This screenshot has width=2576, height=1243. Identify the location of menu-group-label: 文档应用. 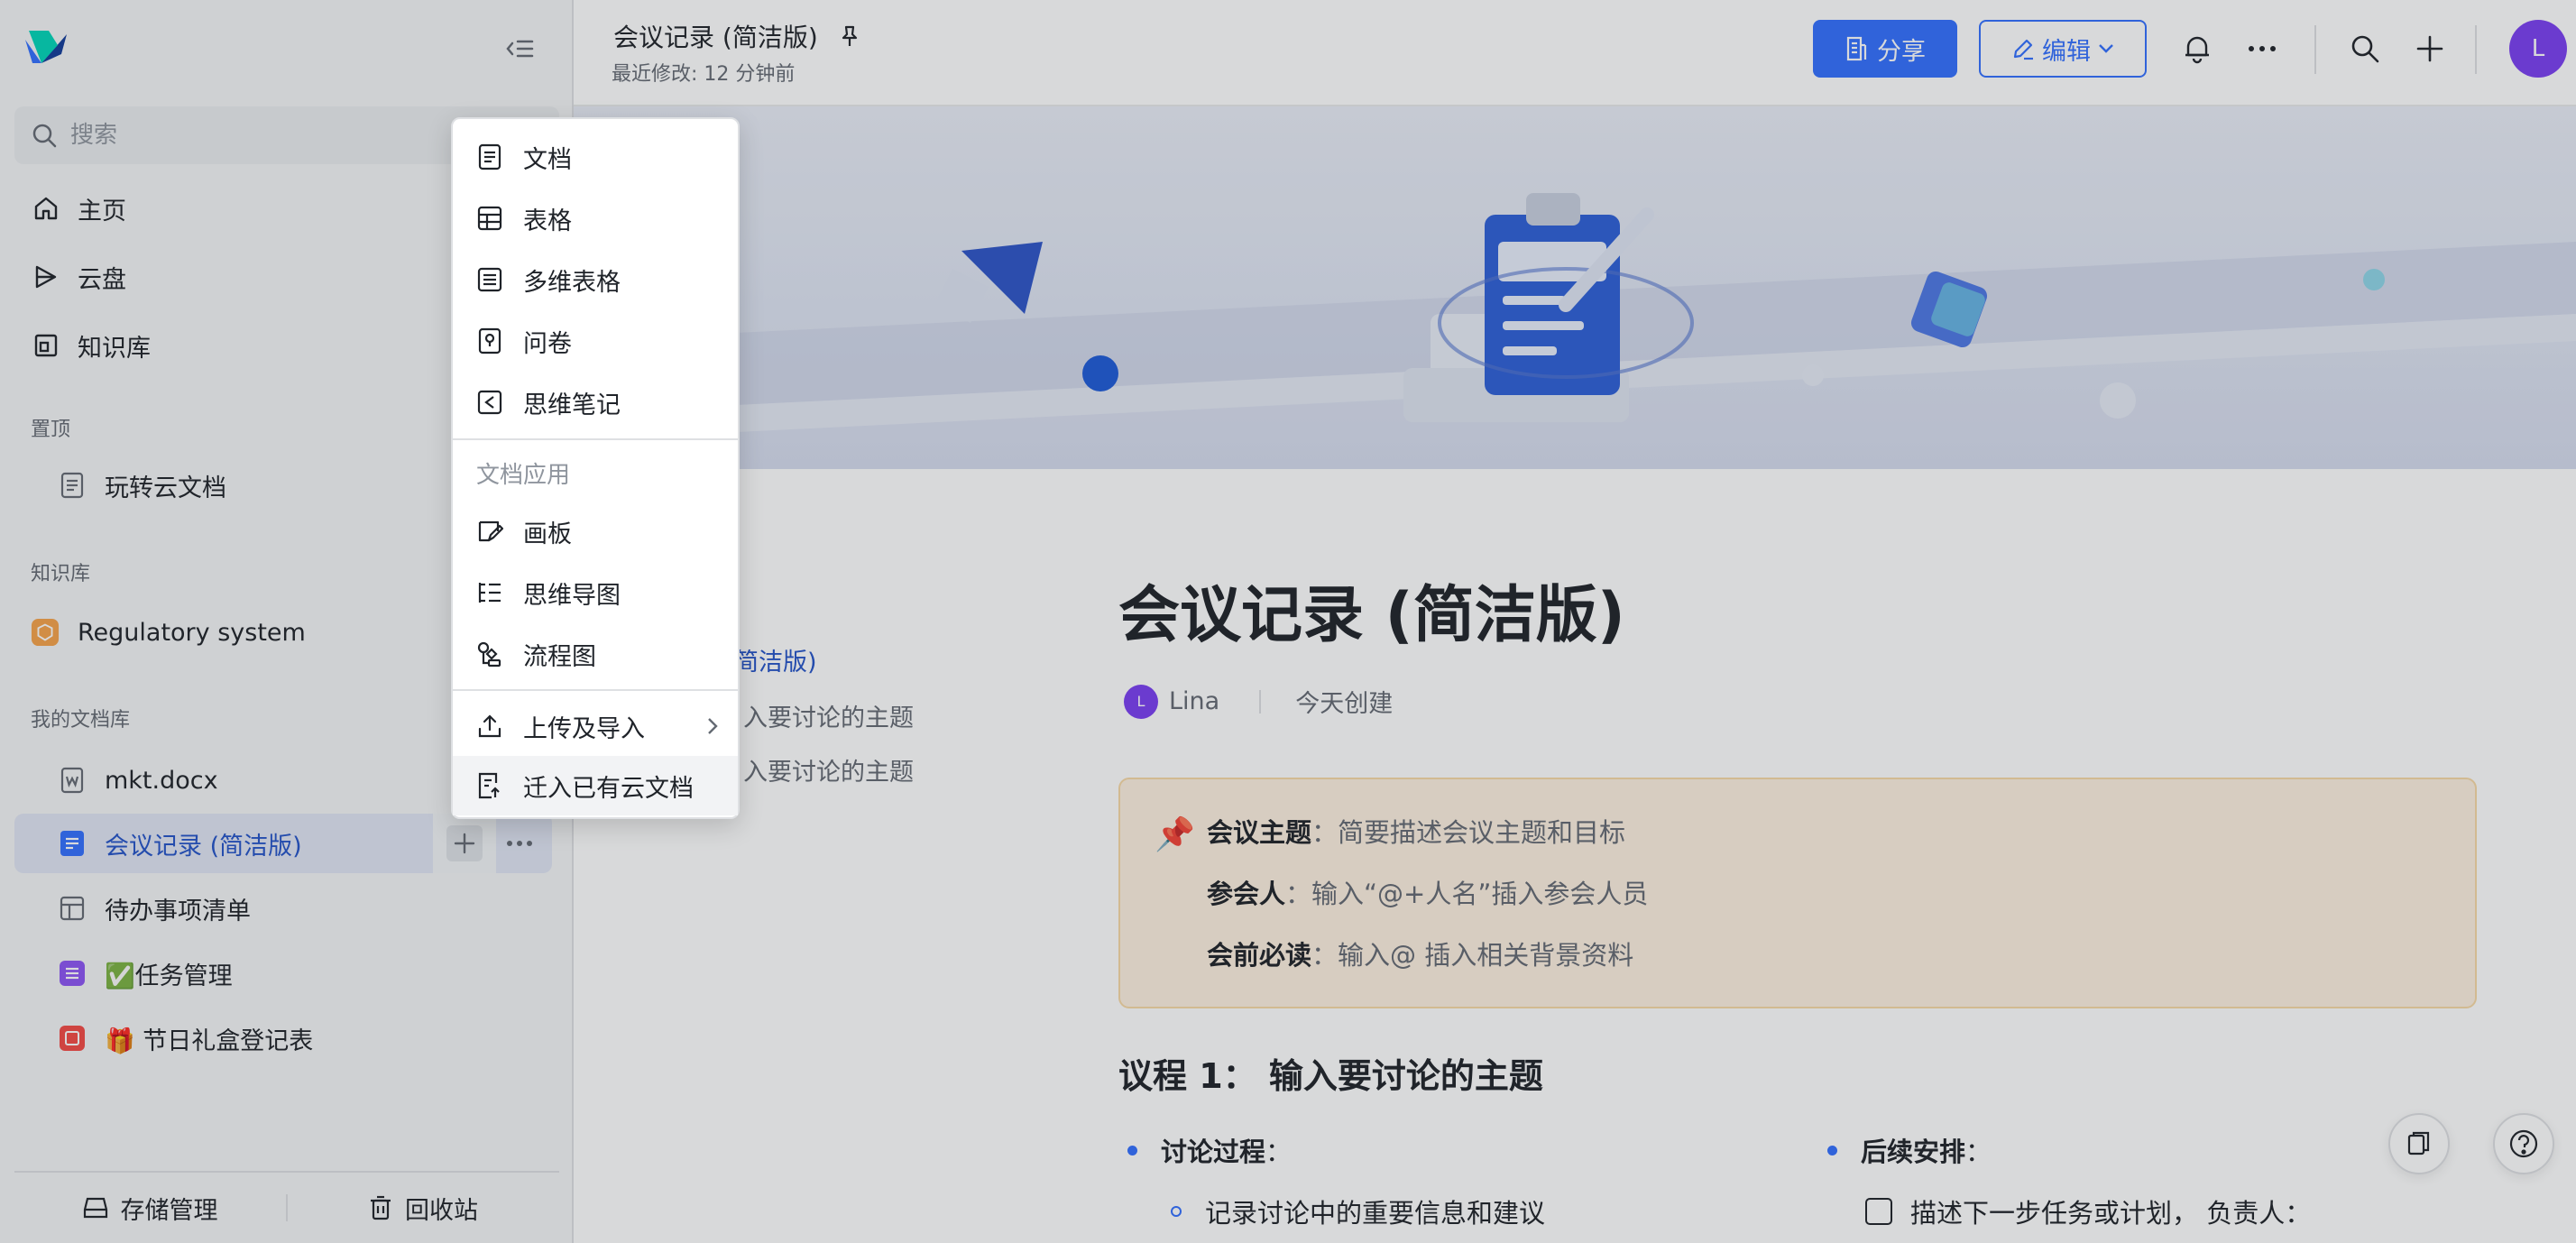
(523, 475).